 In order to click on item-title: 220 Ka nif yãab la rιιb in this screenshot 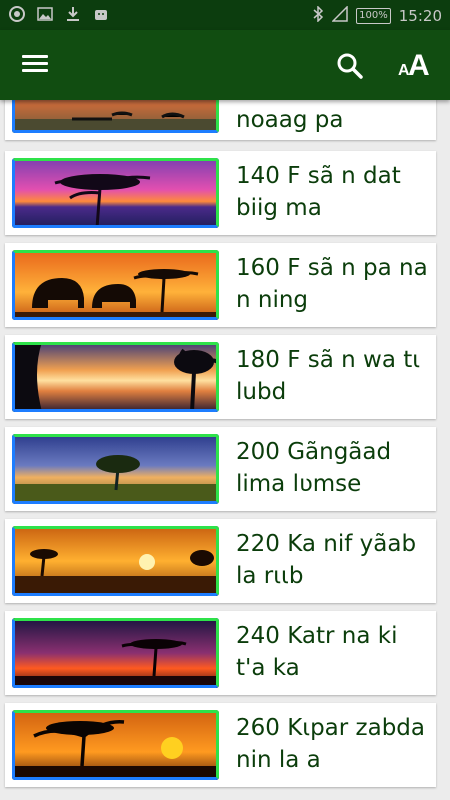, I will do `click(326, 560)`.